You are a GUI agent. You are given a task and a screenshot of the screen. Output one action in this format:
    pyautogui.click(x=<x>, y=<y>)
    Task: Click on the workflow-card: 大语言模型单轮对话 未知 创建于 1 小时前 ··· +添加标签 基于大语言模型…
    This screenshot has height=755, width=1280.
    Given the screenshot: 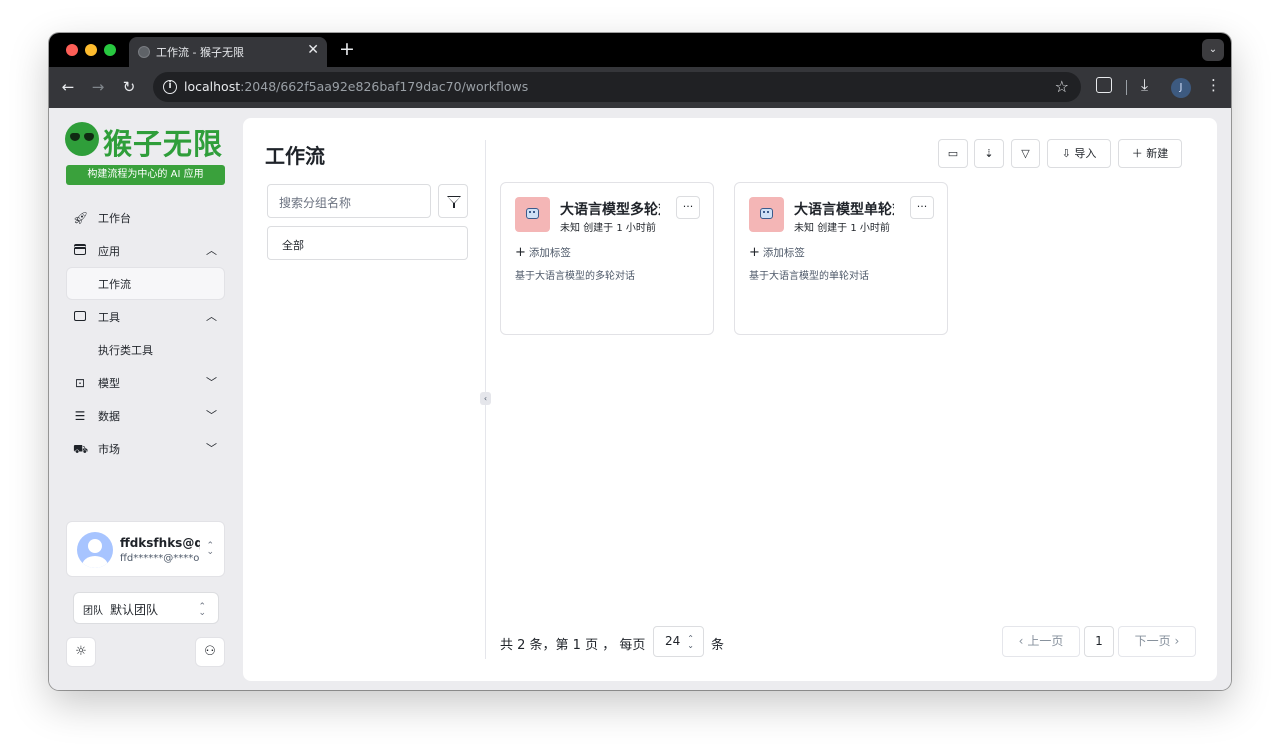 What is the action you would take?
    pyautogui.click(x=841, y=258)
    